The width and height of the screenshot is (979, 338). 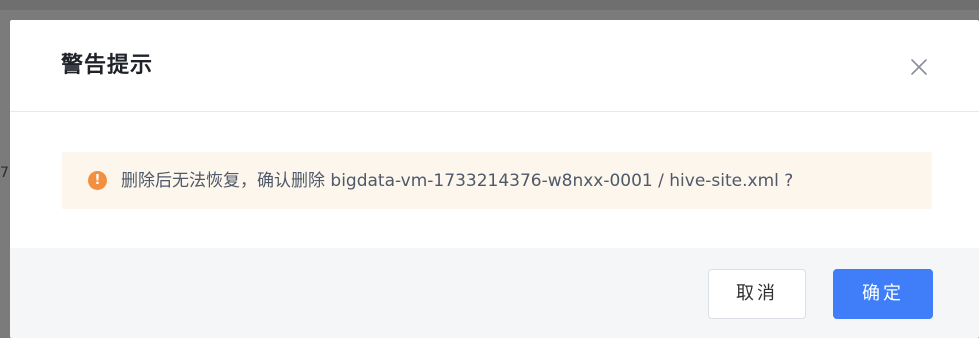 I want to click on warning-icon: !, so click(x=97, y=180).